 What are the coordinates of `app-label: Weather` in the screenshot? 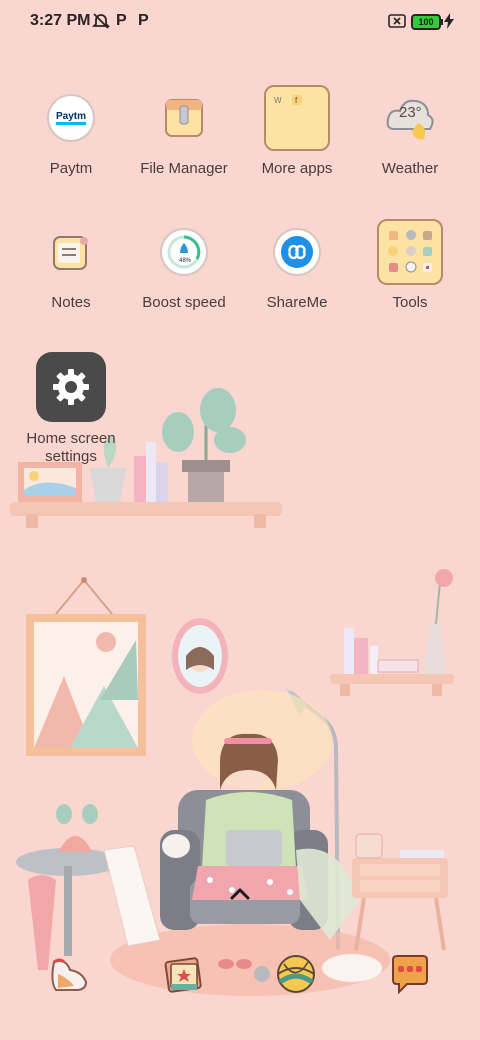 It's located at (410, 168).